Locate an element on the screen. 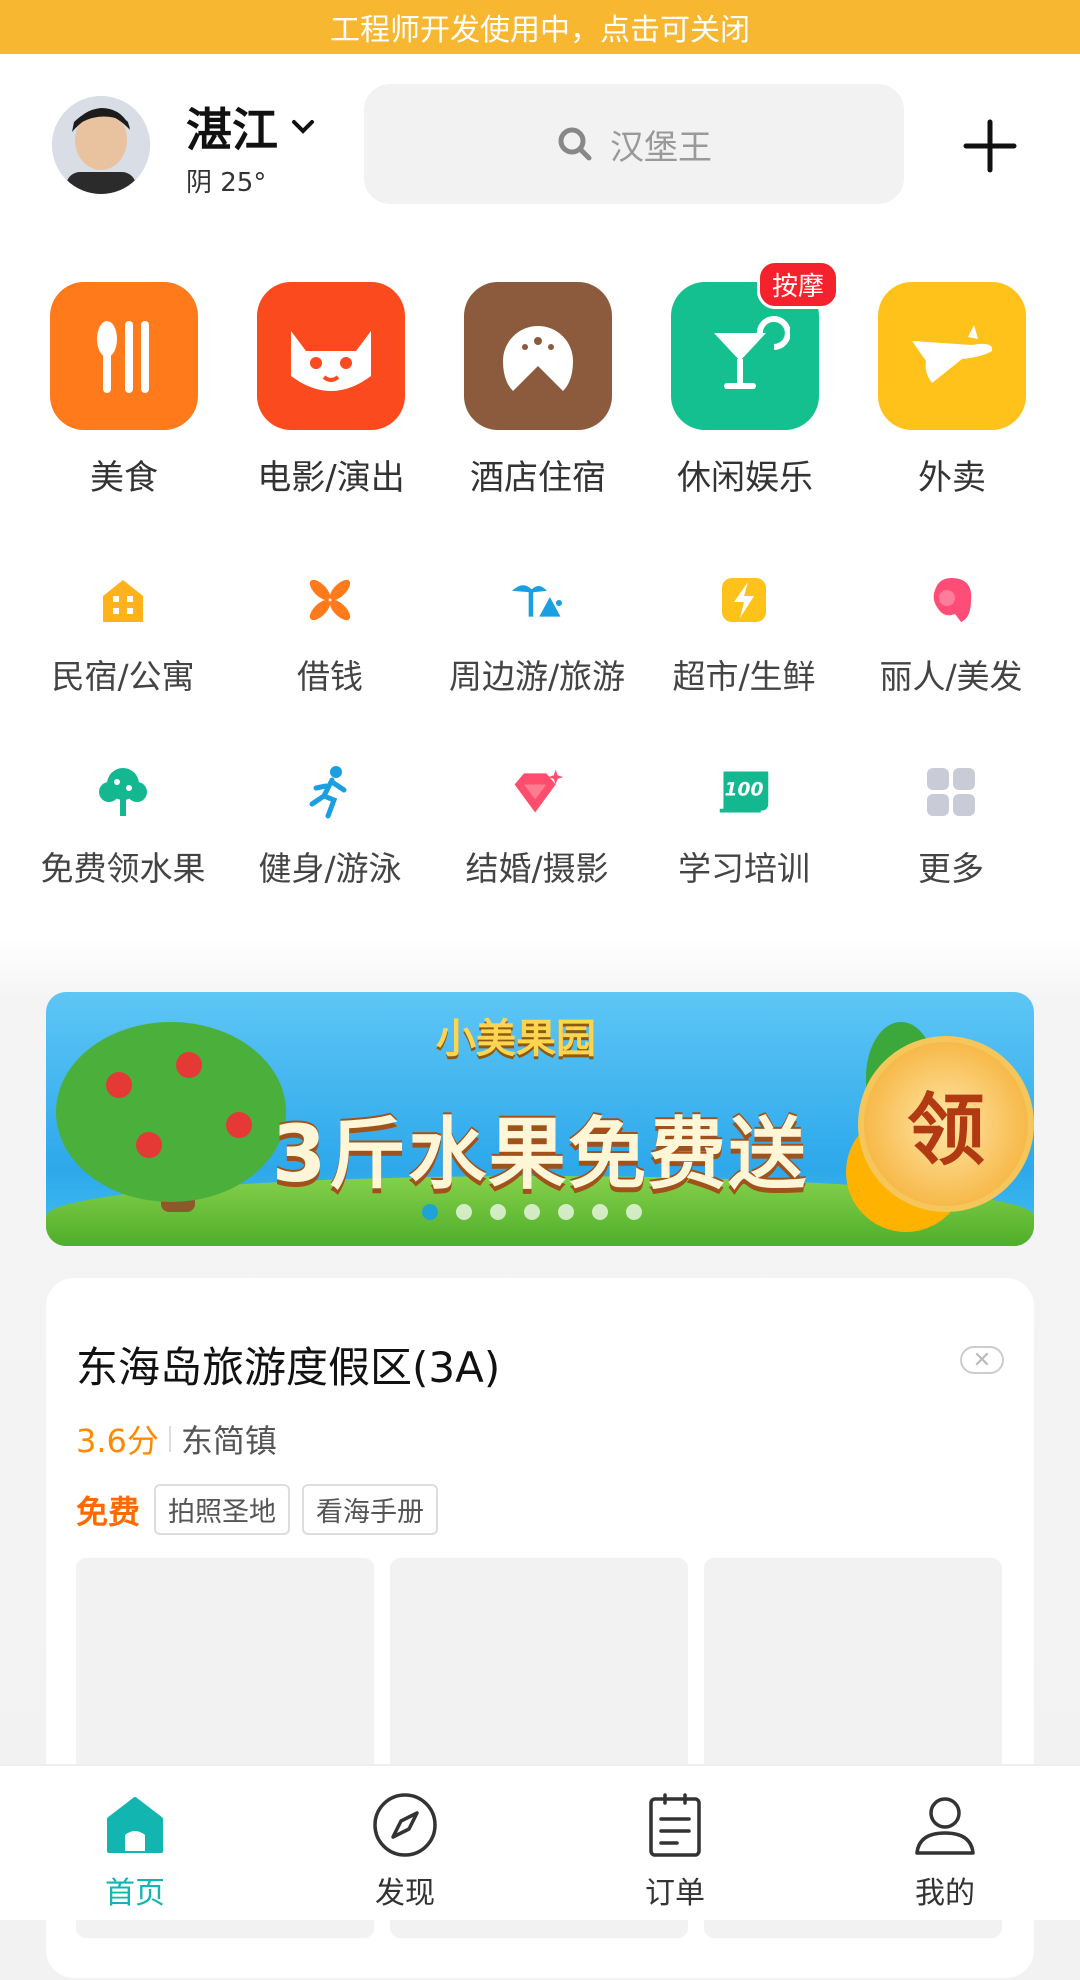 Image resolution: width=1080 pixels, height=1980 pixels. rating-score: 3.6分 is located at coordinates (117, 1441).